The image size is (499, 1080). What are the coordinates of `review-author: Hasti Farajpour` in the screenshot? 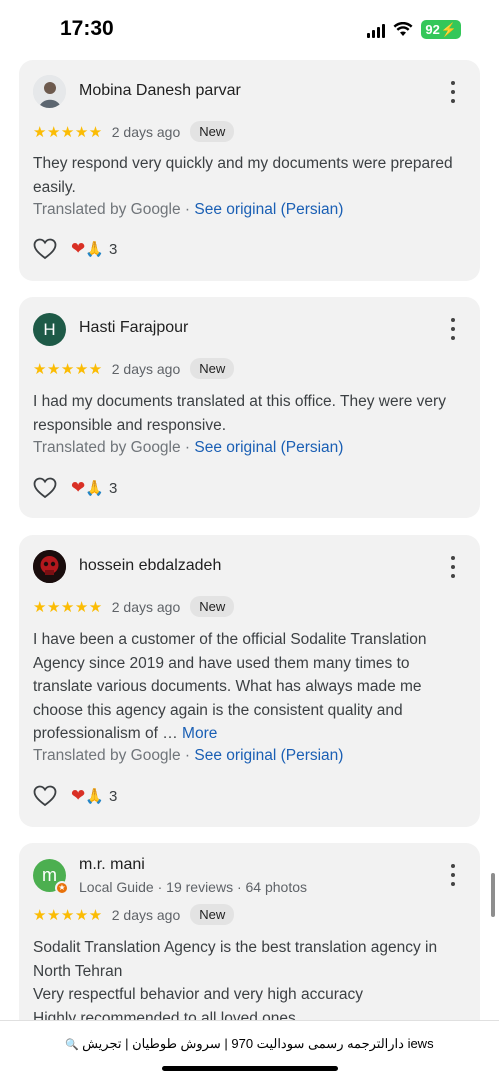 It's located at (133, 328).